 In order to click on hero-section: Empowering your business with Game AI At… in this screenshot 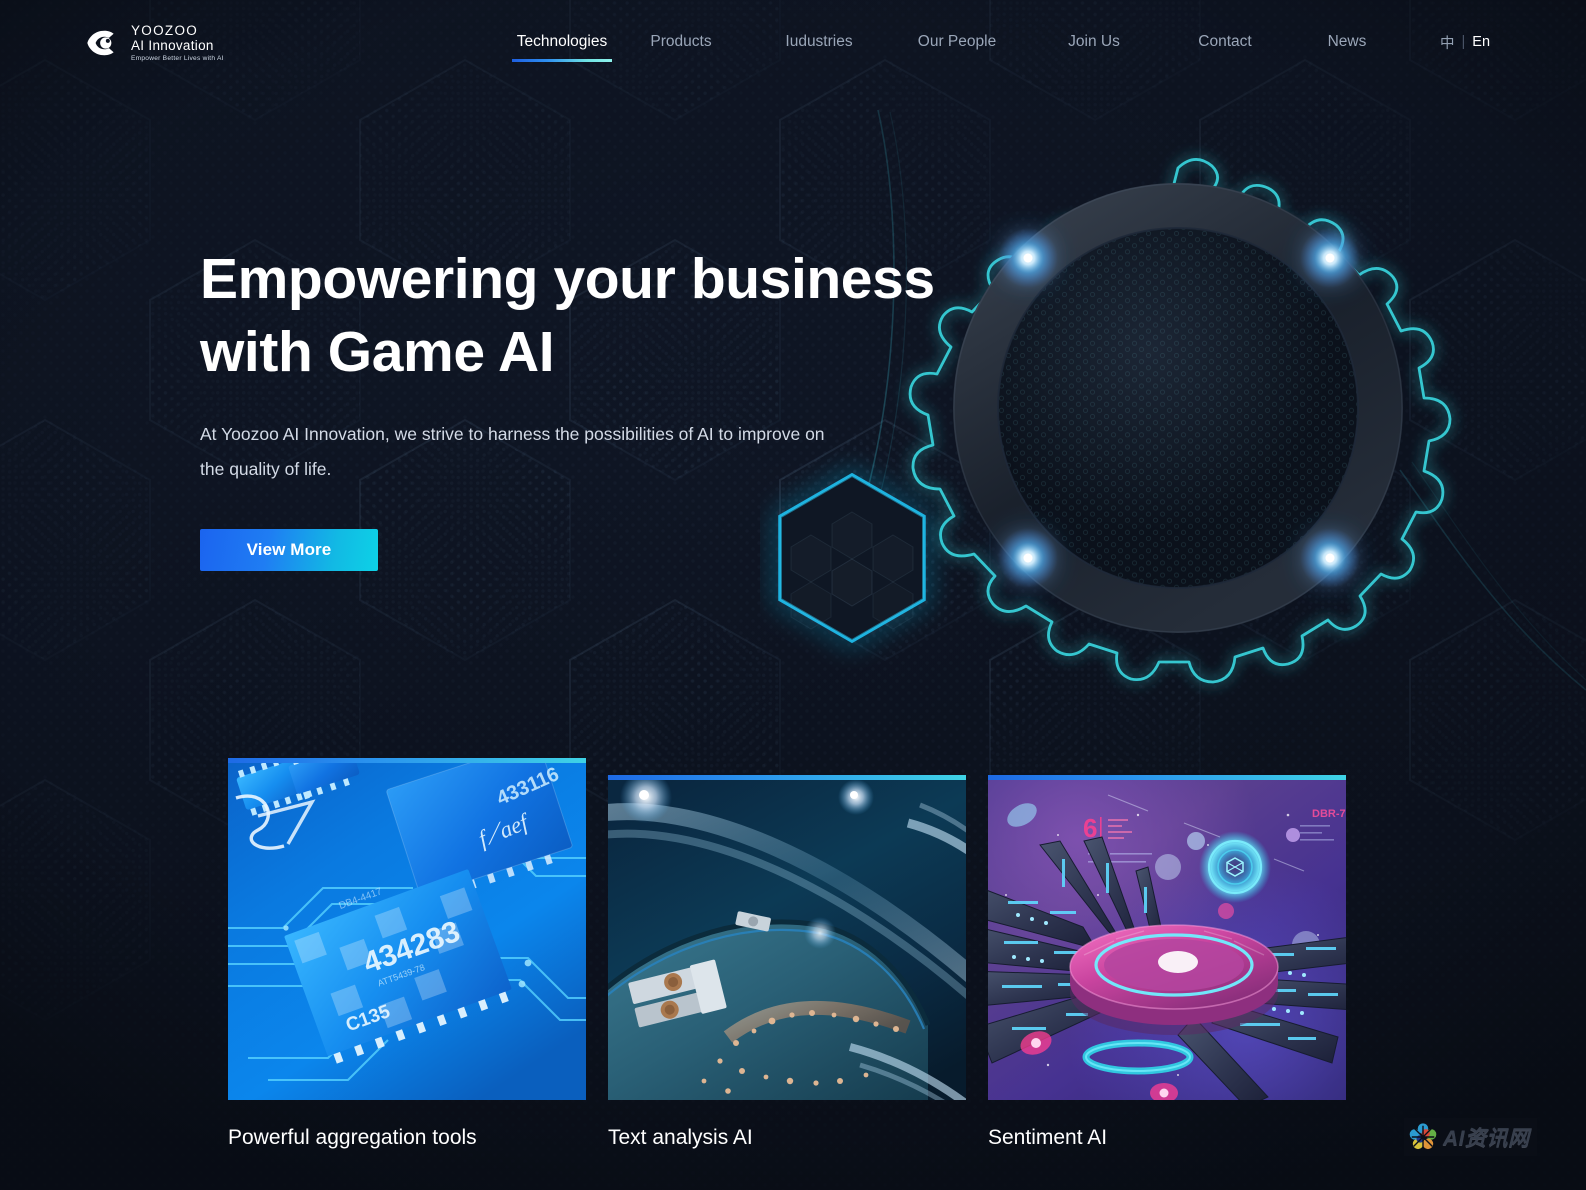, I will do `click(580, 407)`.